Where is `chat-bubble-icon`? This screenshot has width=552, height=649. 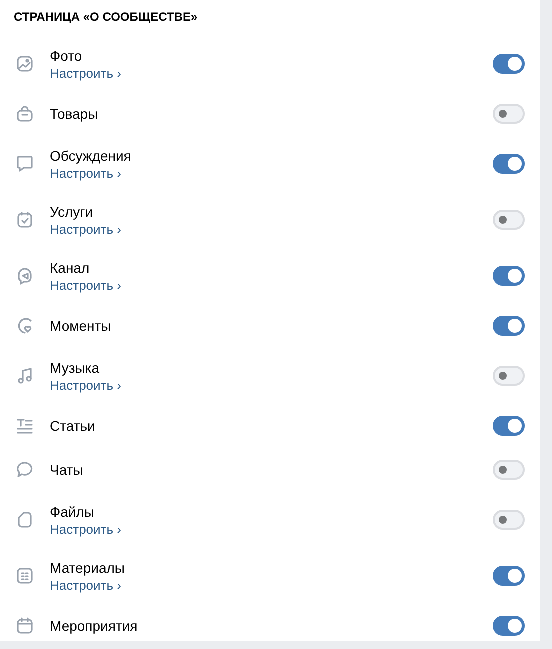 chat-bubble-icon is located at coordinates (25, 470).